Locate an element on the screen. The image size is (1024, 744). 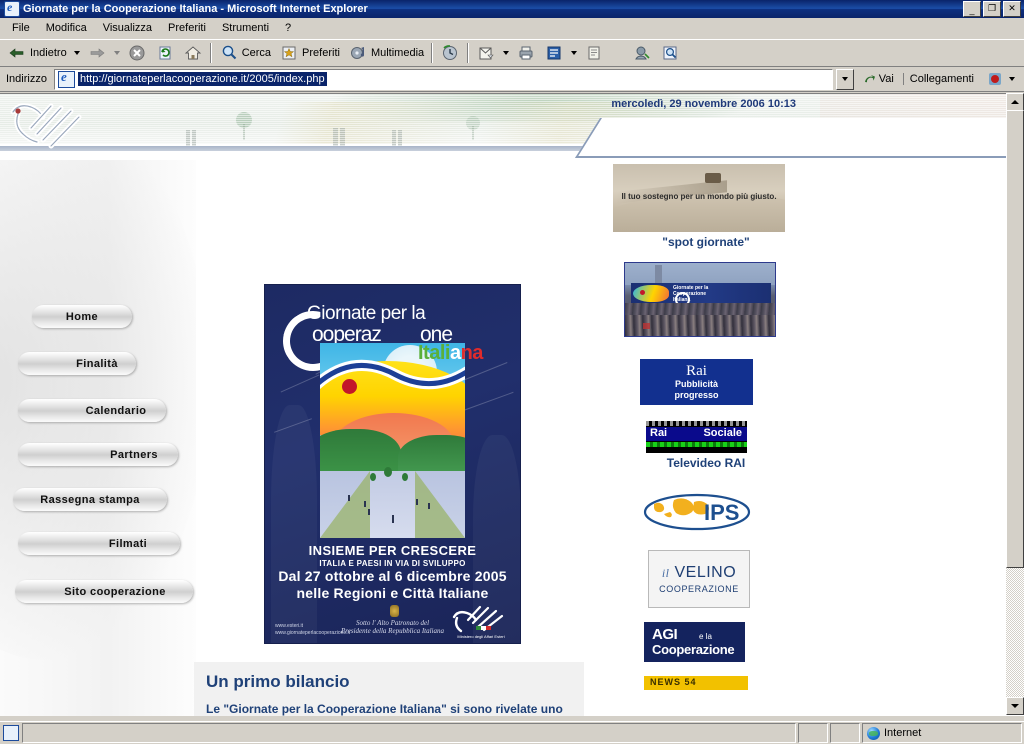
address-dropdown-button is located at coordinates (844, 79).